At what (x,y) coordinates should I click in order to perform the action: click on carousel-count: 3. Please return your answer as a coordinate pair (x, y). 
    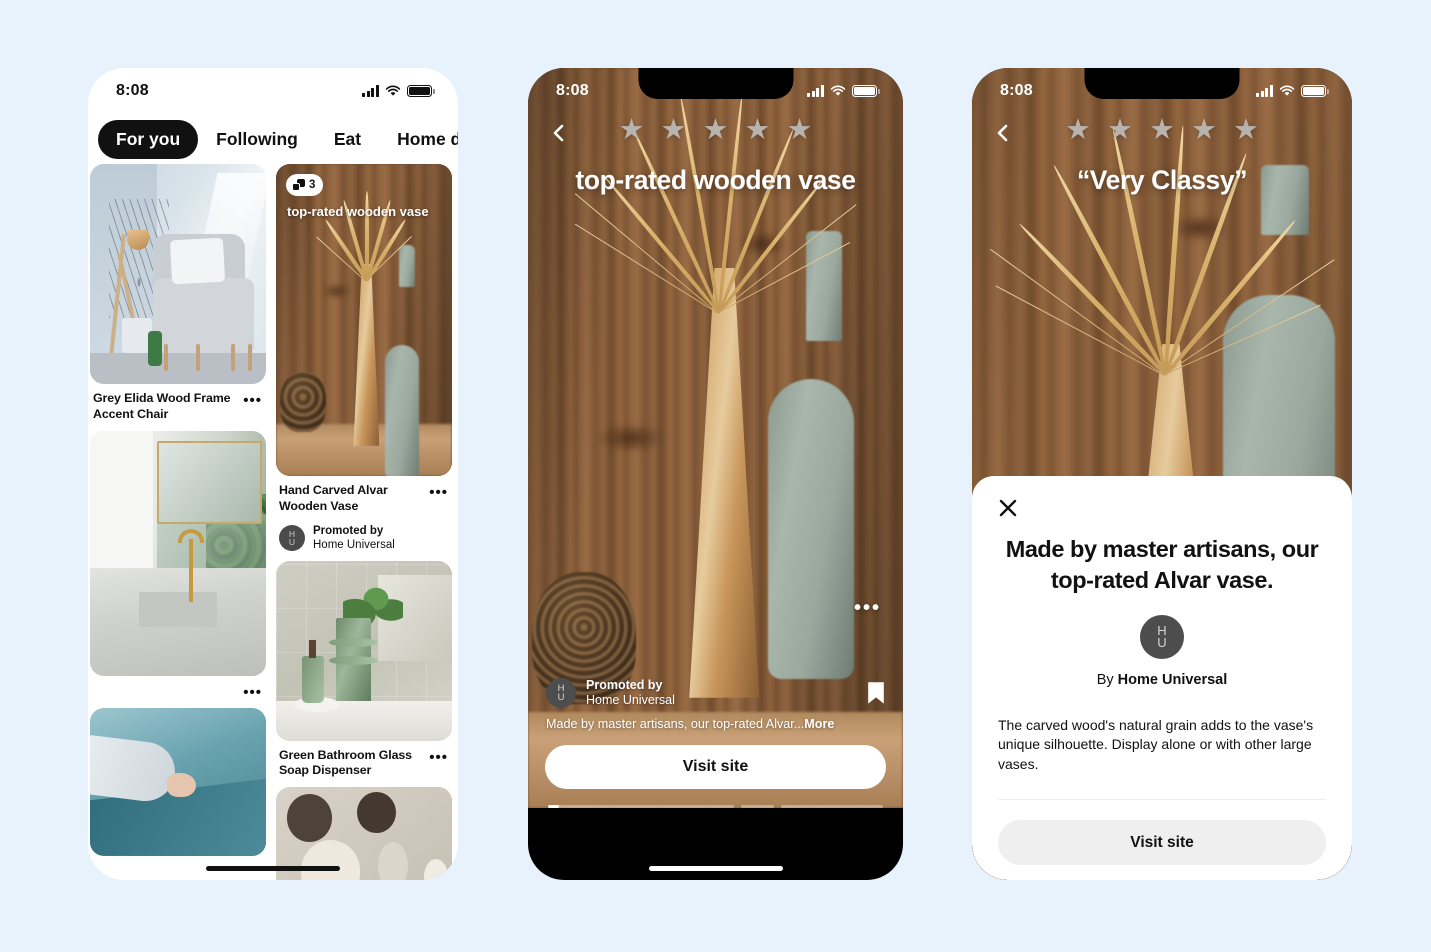
    Looking at the image, I should click on (312, 185).